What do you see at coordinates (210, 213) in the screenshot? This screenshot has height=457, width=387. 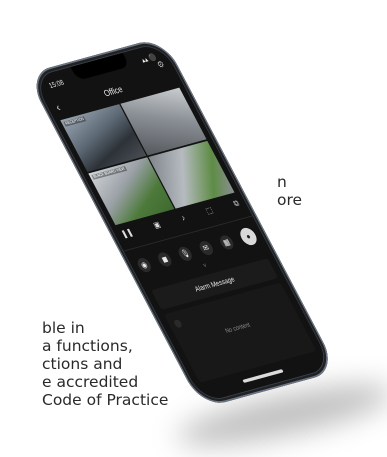 I see `record-icon: ⬚` at bounding box center [210, 213].